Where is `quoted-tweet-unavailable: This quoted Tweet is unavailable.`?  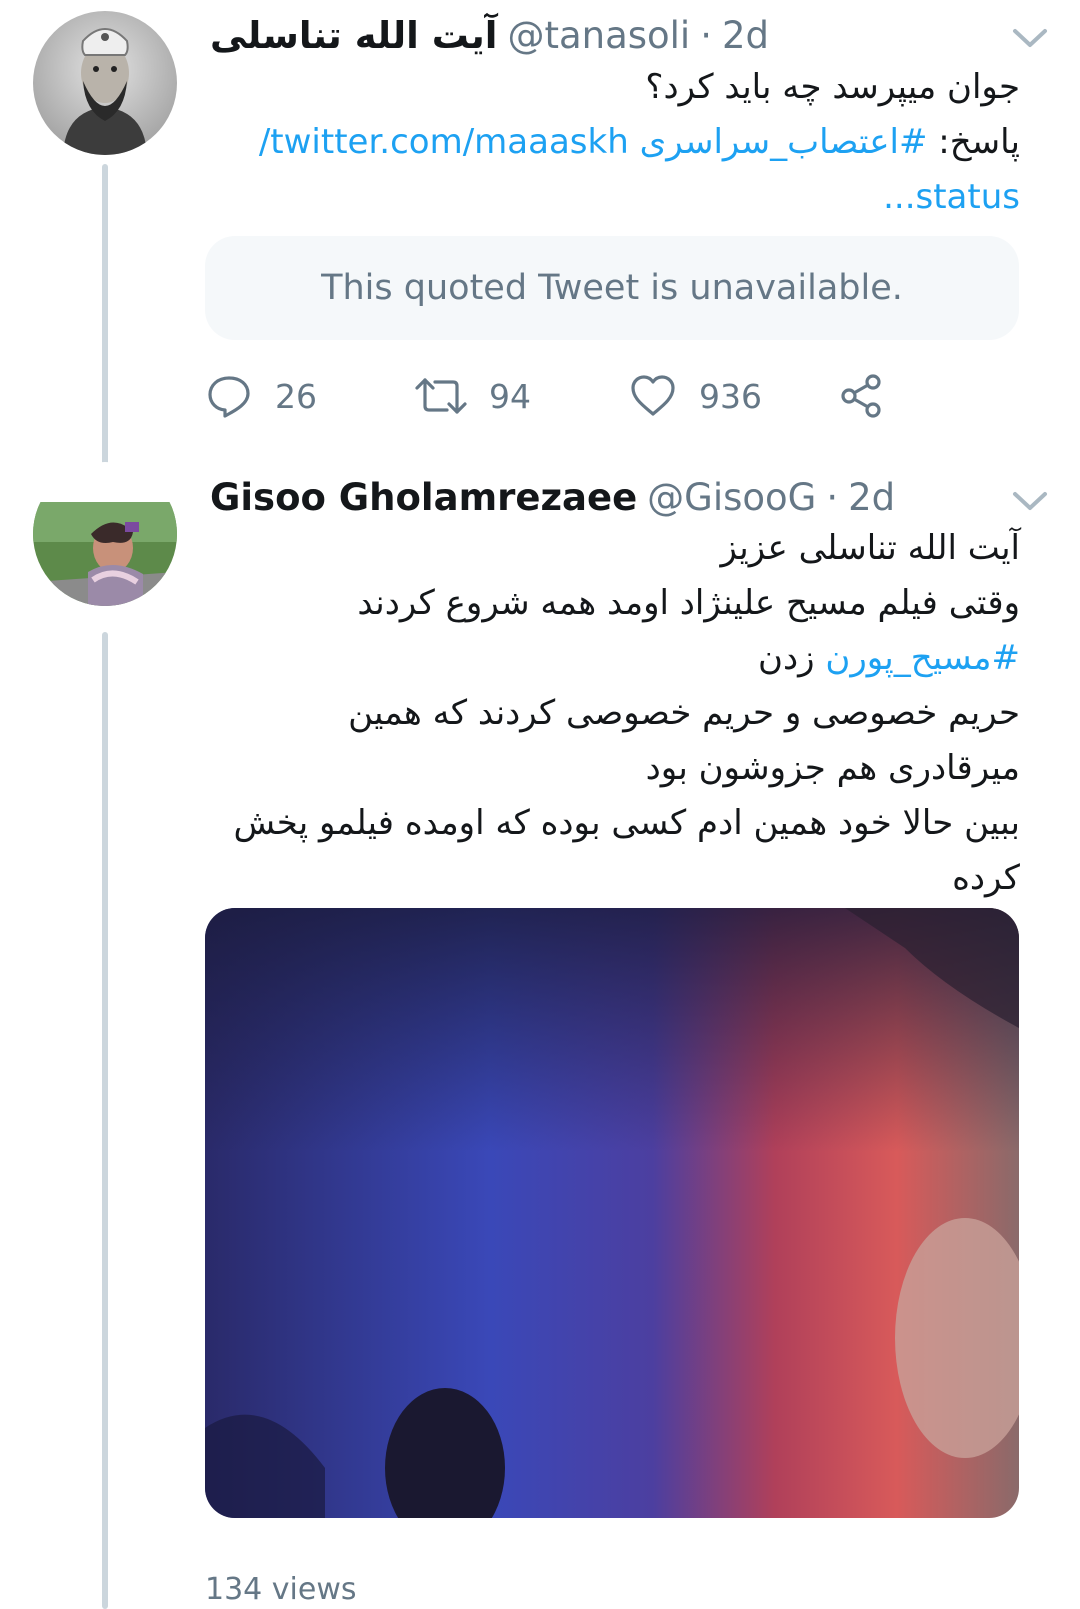 quoted-tweet-unavailable: This quoted Tweet is unavailable. is located at coordinates (612, 288).